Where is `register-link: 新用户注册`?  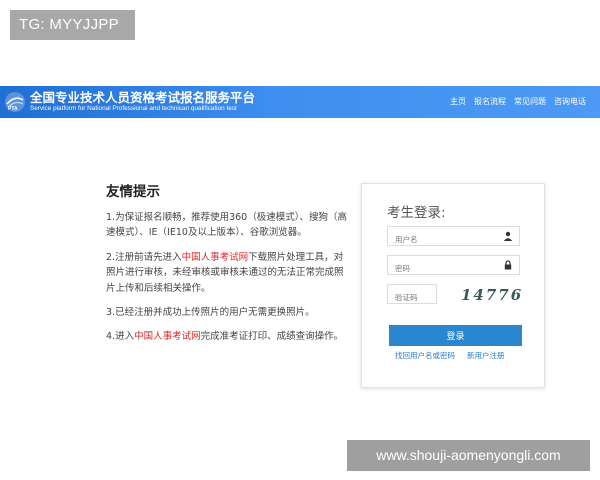 register-link: 新用户注册 is located at coordinates (486, 355).